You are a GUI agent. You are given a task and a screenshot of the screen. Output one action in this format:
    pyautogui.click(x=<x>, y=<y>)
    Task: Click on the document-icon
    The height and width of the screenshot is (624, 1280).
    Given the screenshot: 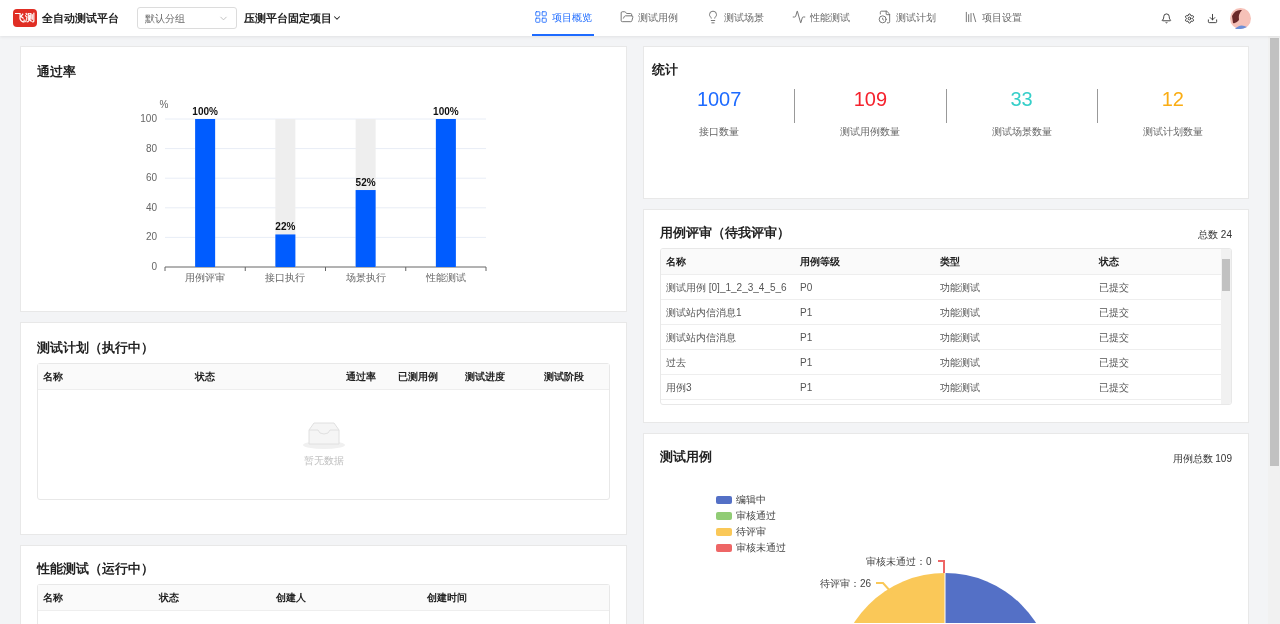 What is the action you would take?
    pyautogui.click(x=885, y=17)
    